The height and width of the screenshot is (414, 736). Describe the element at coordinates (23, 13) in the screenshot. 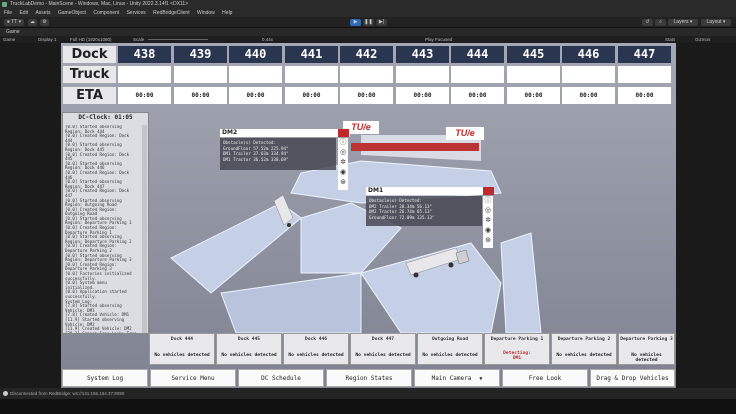

I see `menu-edit: Edit` at that location.